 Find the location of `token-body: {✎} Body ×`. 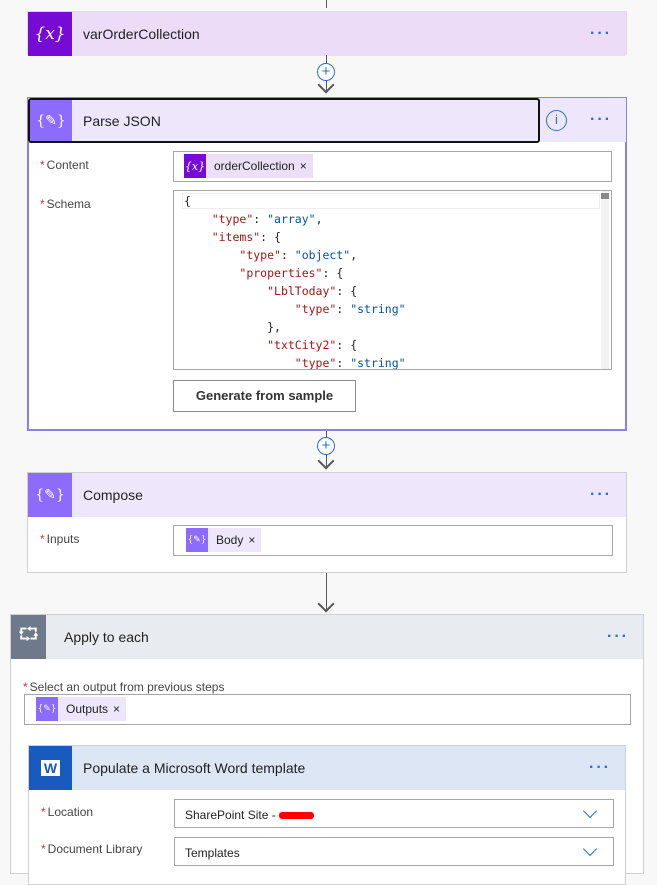

token-body: {✎} Body × is located at coordinates (224, 540).